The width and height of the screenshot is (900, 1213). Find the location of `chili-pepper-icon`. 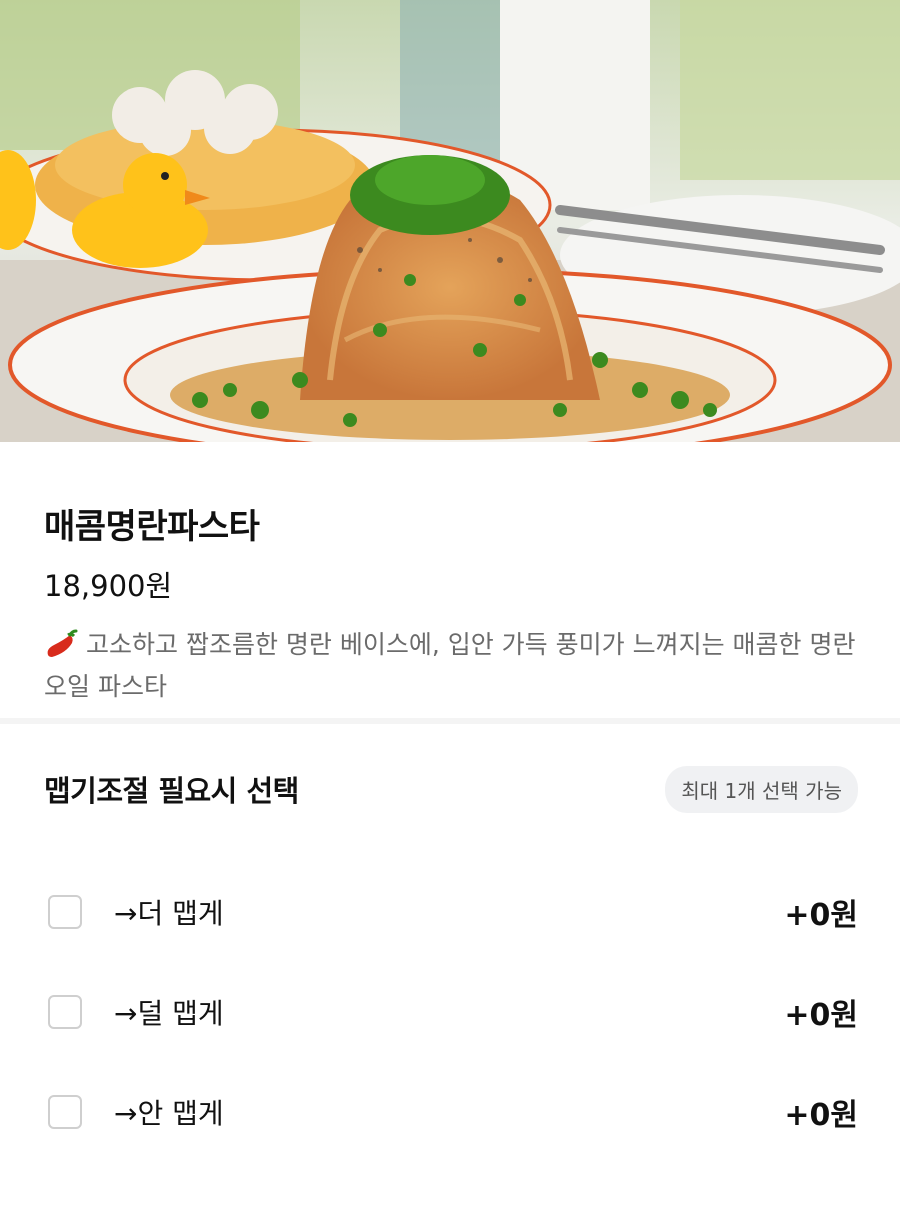

chili-pepper-icon is located at coordinates (61, 644).